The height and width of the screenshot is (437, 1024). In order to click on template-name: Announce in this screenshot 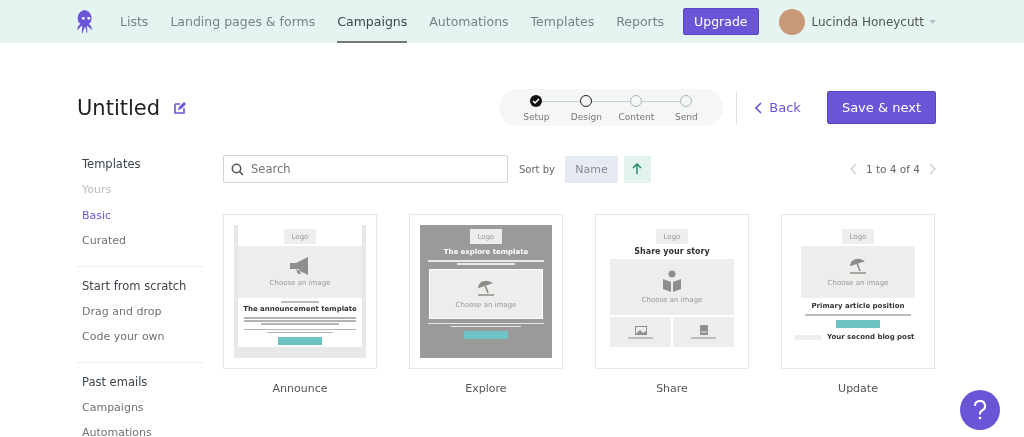, I will do `click(300, 388)`.